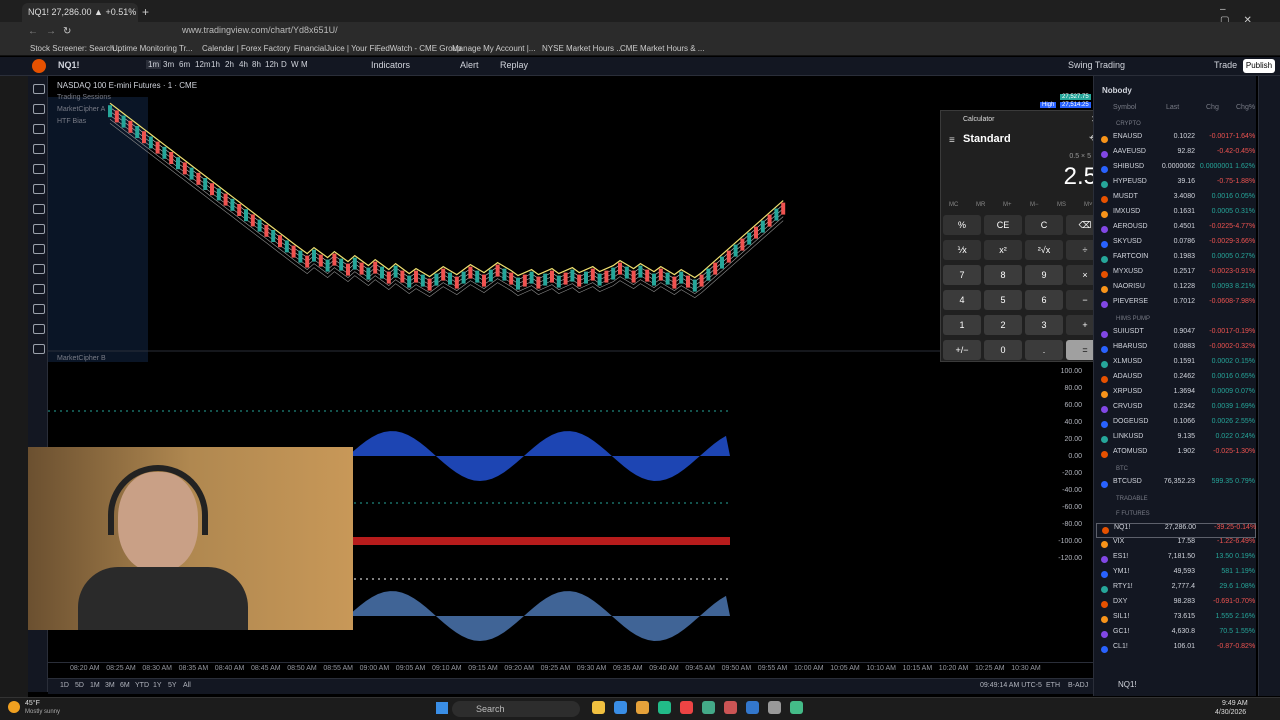 This screenshot has height=720, width=1280. What do you see at coordinates (145, 12) in the screenshot?
I see `new-tab-button: +` at bounding box center [145, 12].